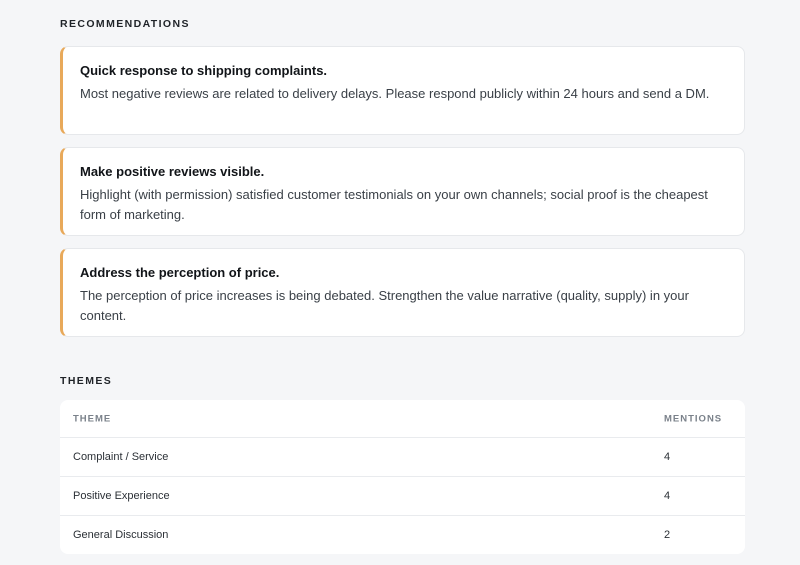 Image resolution: width=800 pixels, height=565 pixels. Describe the element at coordinates (402, 535) in the screenshot. I see `table-row: General Discussion 2` at that location.